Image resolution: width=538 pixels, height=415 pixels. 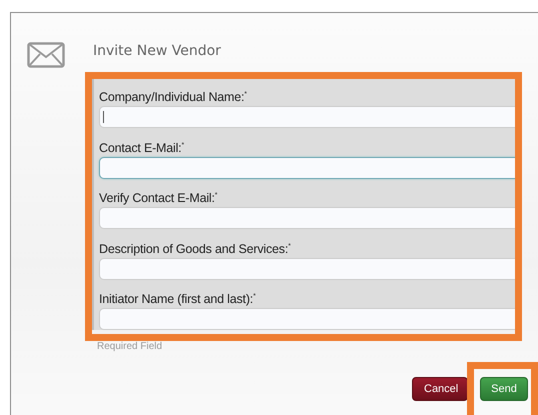 I want to click on field-label: Verify Contact E-Mail:$^{*}$, so click(x=158, y=198).